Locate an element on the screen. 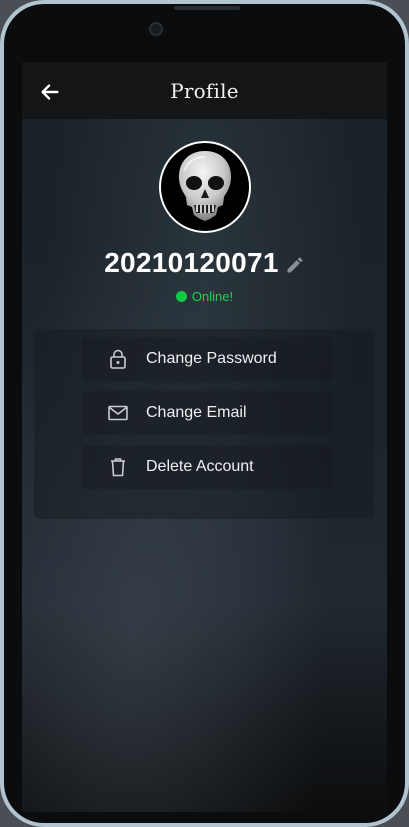 The image size is (409, 827). avatar is located at coordinates (205, 187).